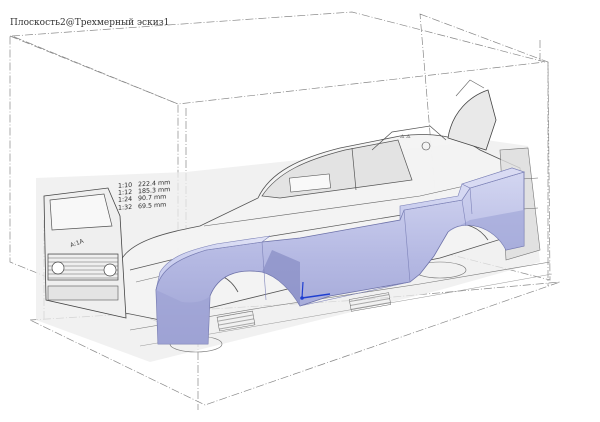 The height and width of the screenshot is (422, 600). Describe the element at coordinates (89, 23) in the screenshot. I see `sketch-plane-label: Плоскость2@Трехмерный эскиз1` at that location.